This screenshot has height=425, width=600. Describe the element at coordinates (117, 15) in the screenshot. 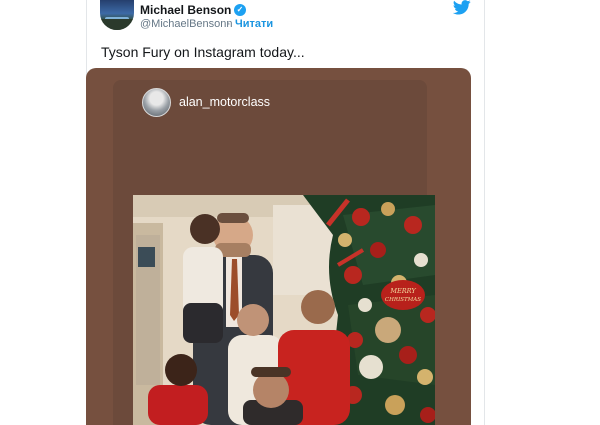

I see `author-avatar` at that location.